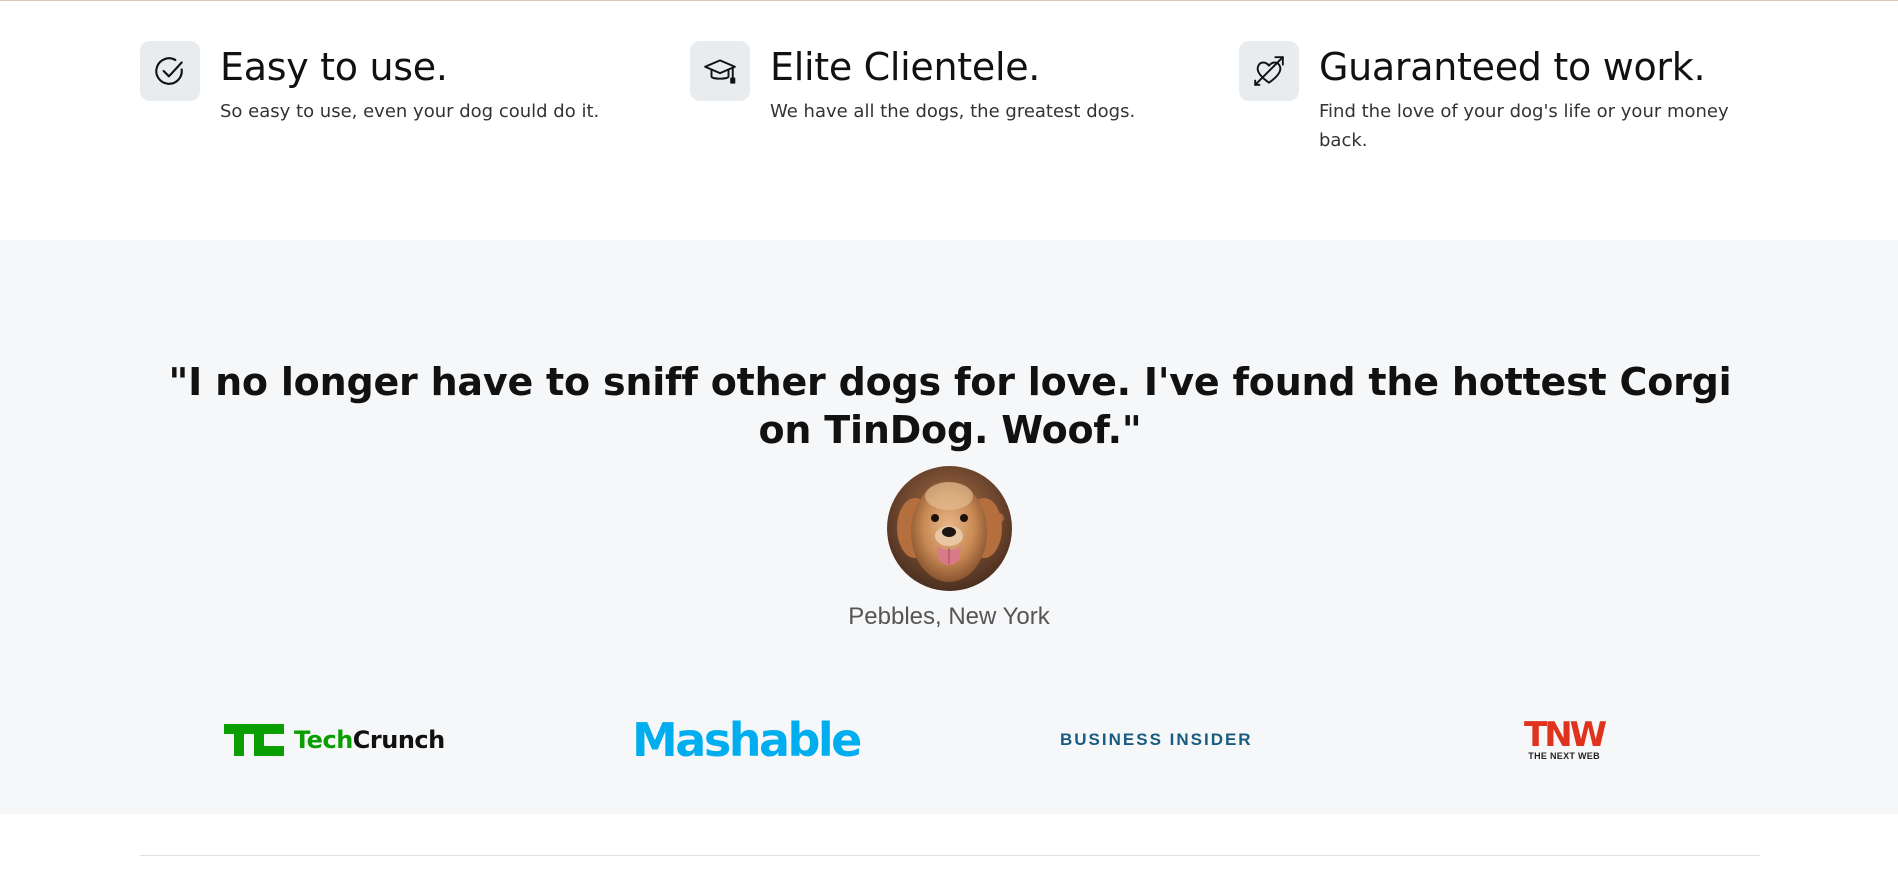 The image size is (1898, 884). What do you see at coordinates (1512, 67) in the screenshot?
I see `feature-title: Guaranteed to work.` at bounding box center [1512, 67].